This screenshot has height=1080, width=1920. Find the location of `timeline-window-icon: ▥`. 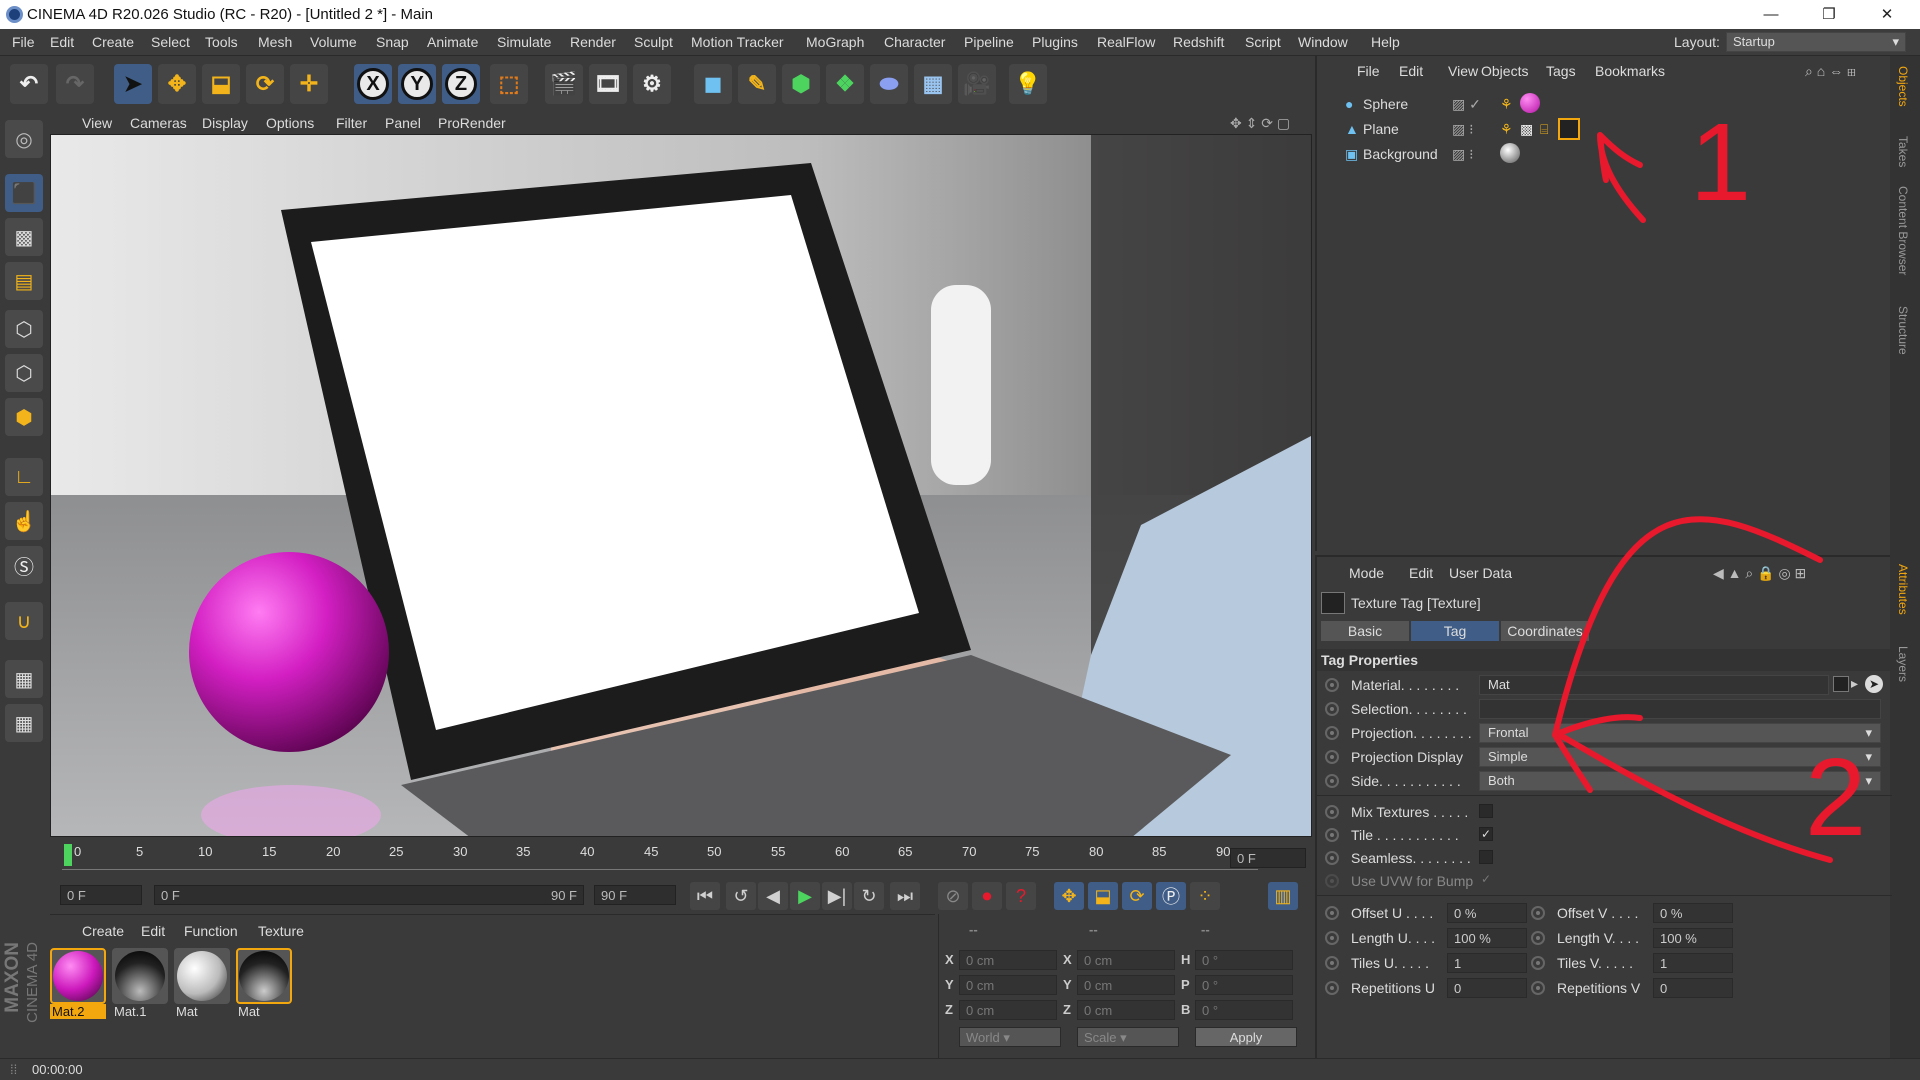

timeline-window-icon: ▥ is located at coordinates (1283, 896).